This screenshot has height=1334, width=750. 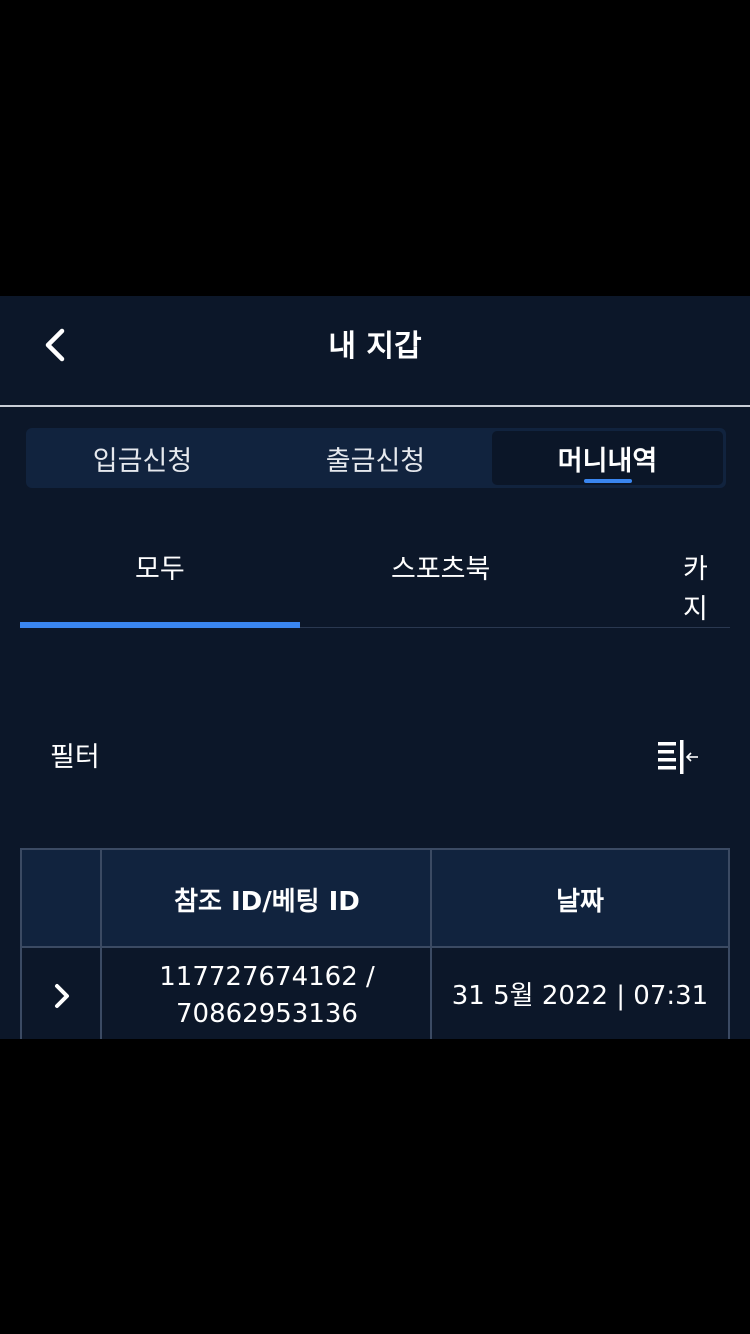 What do you see at coordinates (267, 993) in the screenshot?
I see `ref-id-cell: 117727674162 / 70862953136` at bounding box center [267, 993].